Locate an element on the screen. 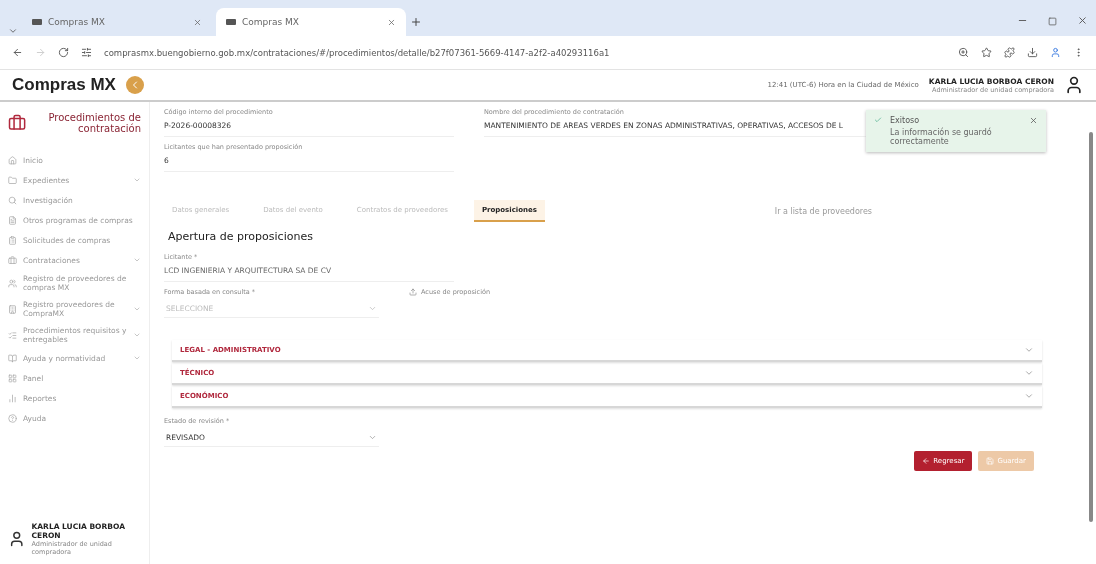 This screenshot has height=564, width=1096. new-tab-icon is located at coordinates (416, 22).